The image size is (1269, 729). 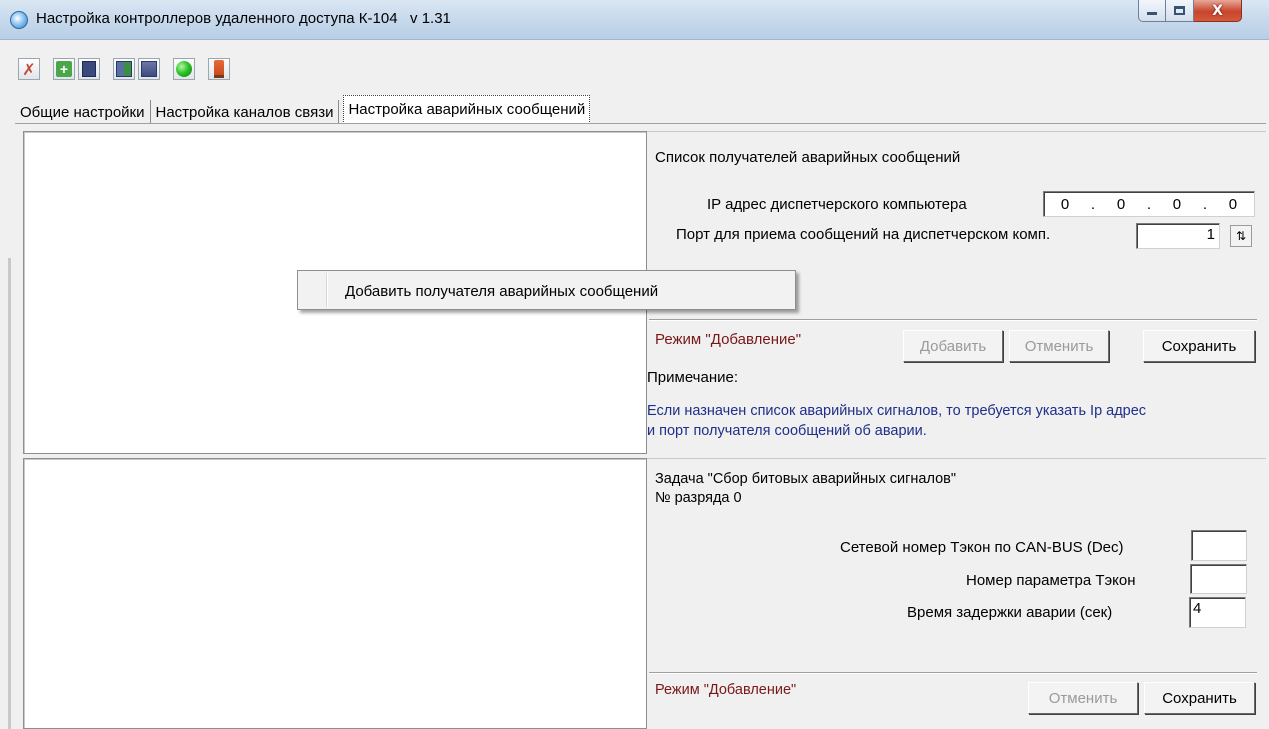 I want to click on add-recipient-menu-item: Добавить получателя аварийных сообщений, so click(x=501, y=291).